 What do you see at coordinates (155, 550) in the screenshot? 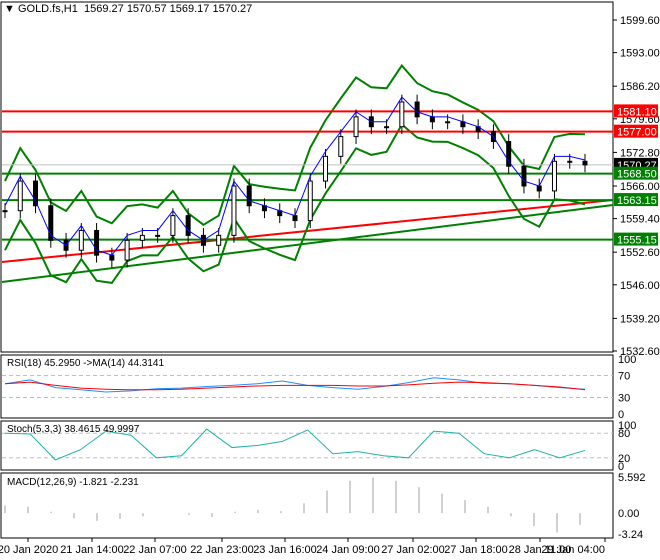
I see `x-tick-label: 22 Jan 07:00` at bounding box center [155, 550].